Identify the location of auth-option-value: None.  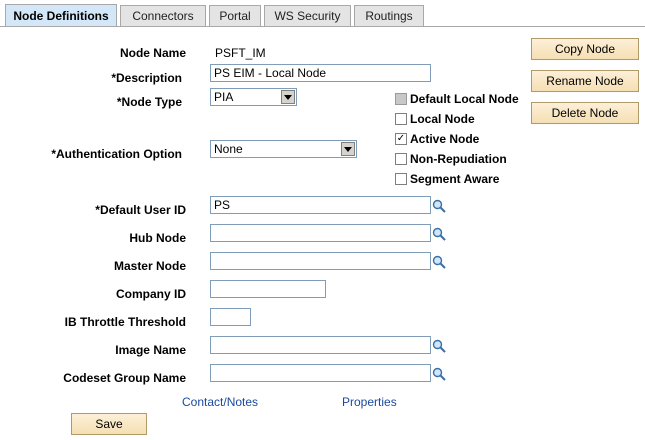
(228, 149).